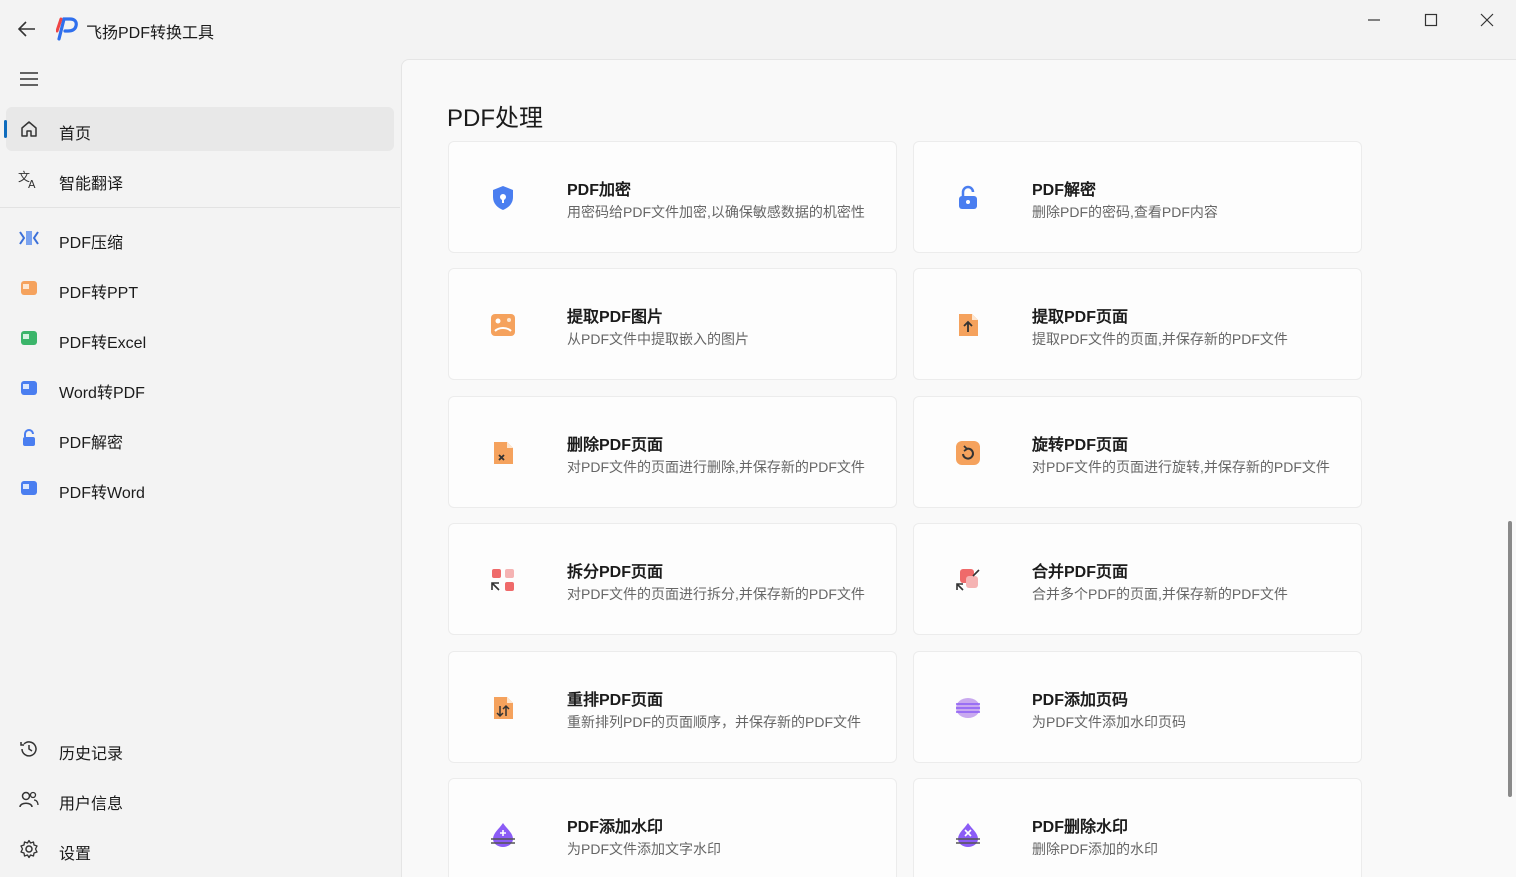  I want to click on minimize-icon, so click(1374, 20).